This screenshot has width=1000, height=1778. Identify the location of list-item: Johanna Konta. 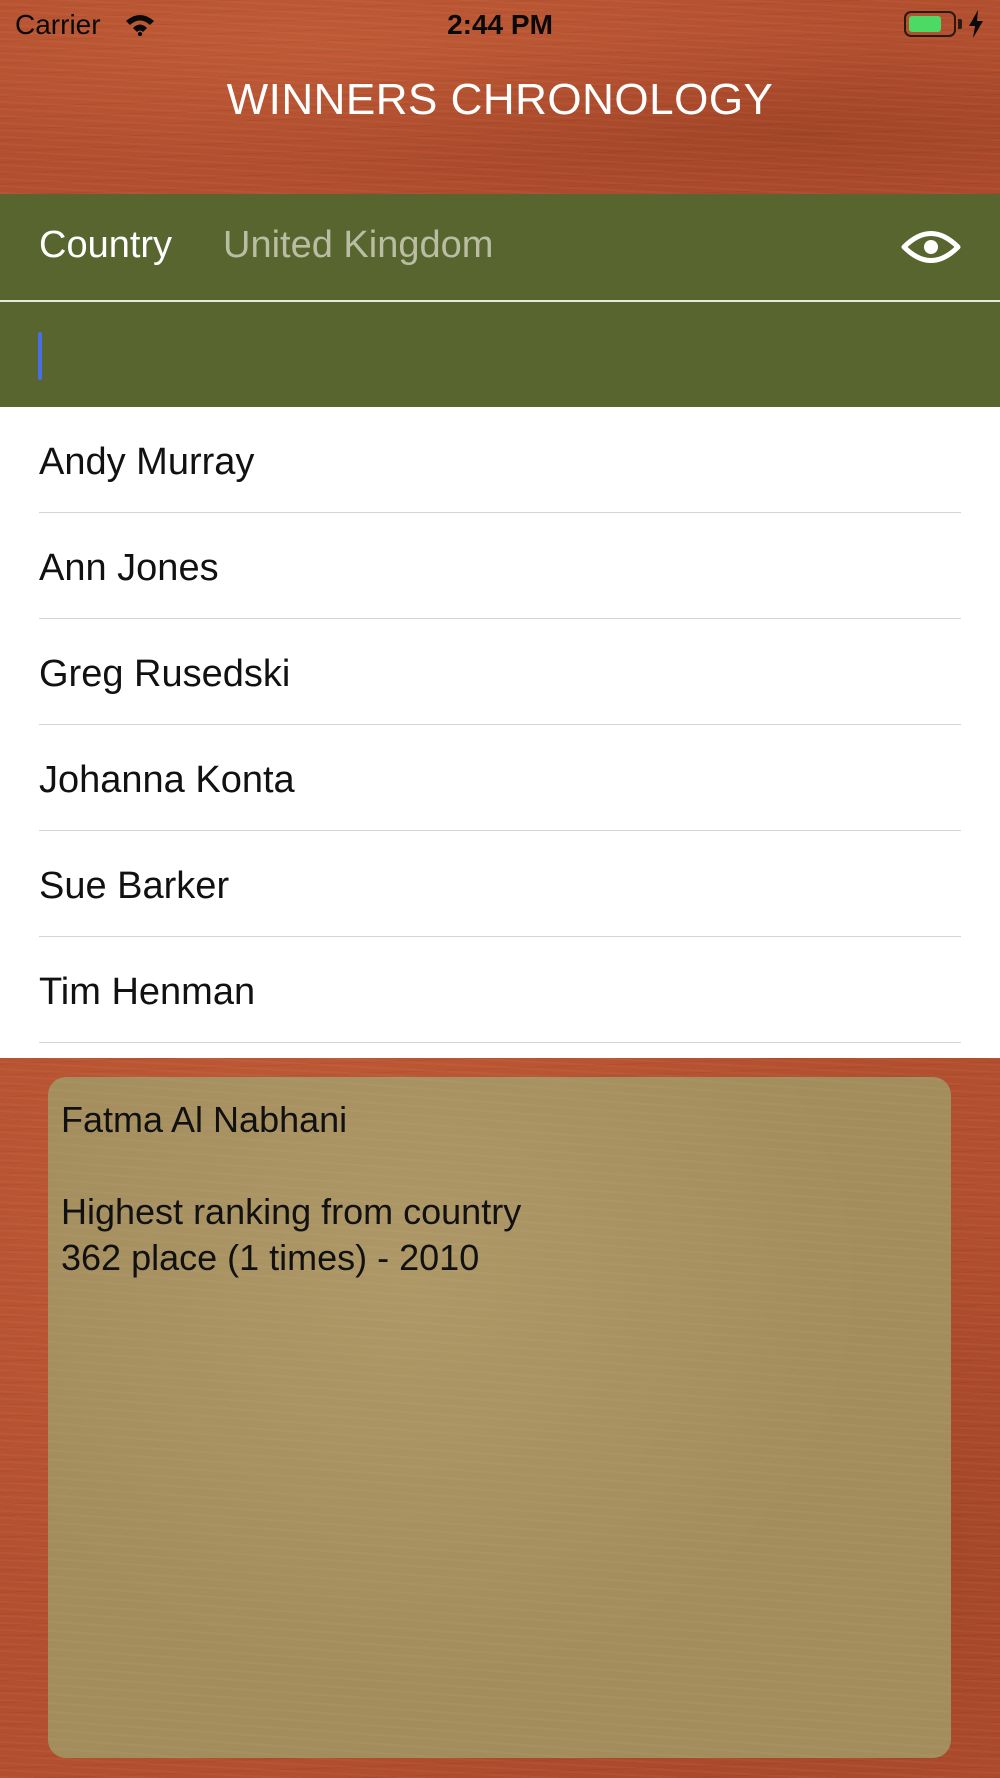
(500, 778).